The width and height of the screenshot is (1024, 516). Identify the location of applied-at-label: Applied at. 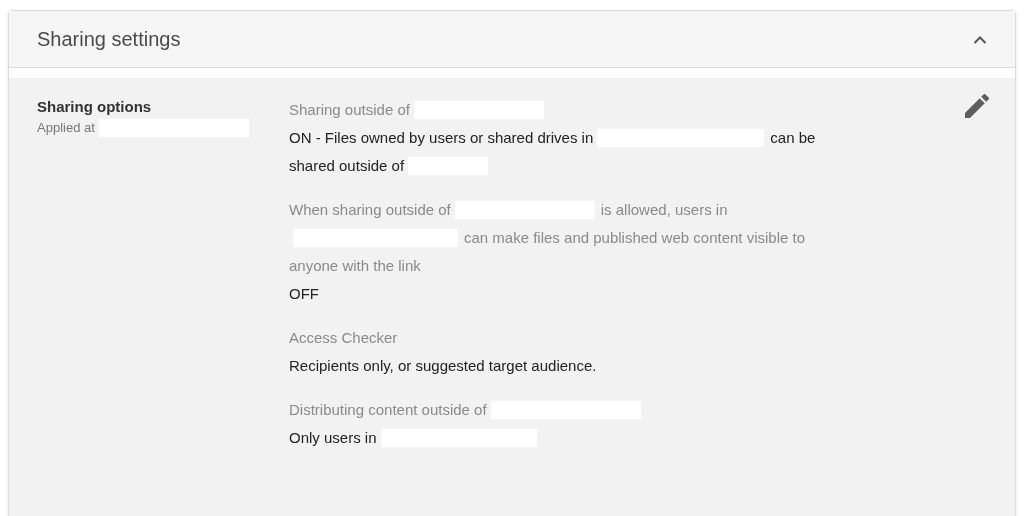
(66, 128).